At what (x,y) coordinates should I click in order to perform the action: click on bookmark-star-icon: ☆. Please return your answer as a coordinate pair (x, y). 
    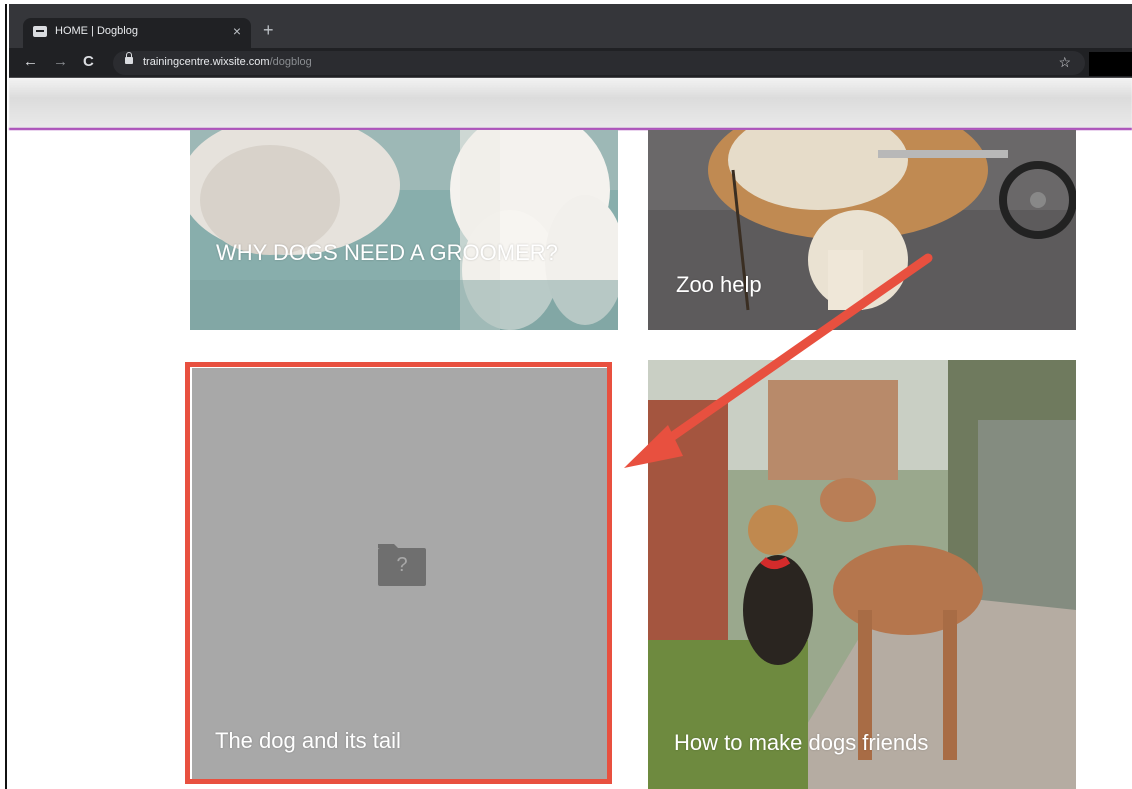
    Looking at the image, I should click on (1064, 62).